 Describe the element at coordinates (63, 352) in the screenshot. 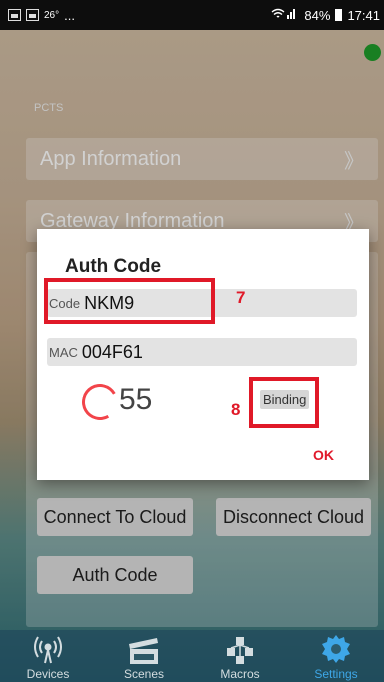

I see `mac-label: MAC` at that location.